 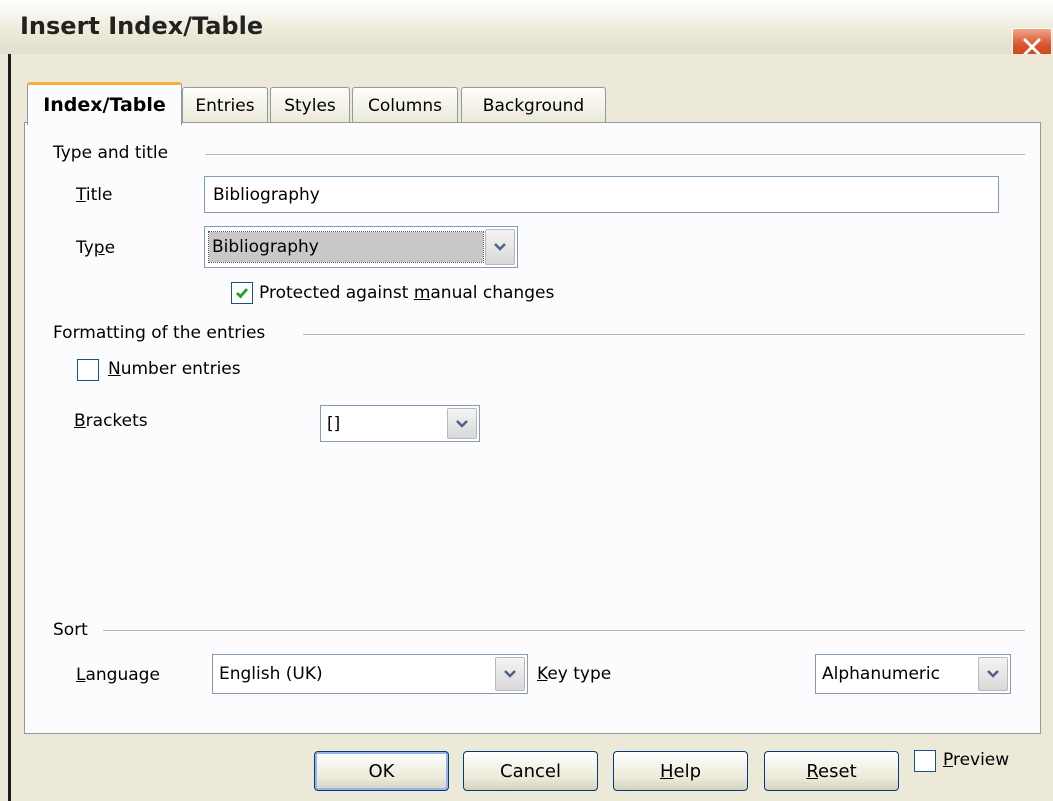 I want to click on type-select: Bibliography, so click(x=361, y=247).